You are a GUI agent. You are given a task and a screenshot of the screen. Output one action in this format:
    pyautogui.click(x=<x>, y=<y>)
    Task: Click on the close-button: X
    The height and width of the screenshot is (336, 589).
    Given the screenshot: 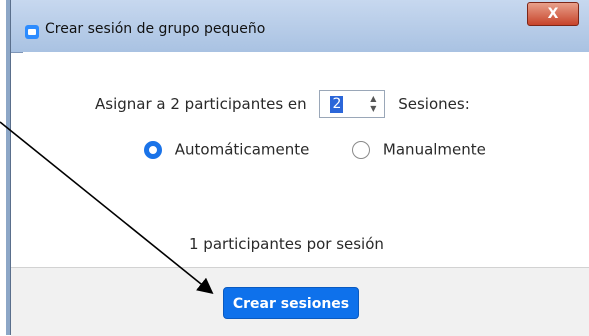 What is the action you would take?
    pyautogui.click(x=553, y=14)
    